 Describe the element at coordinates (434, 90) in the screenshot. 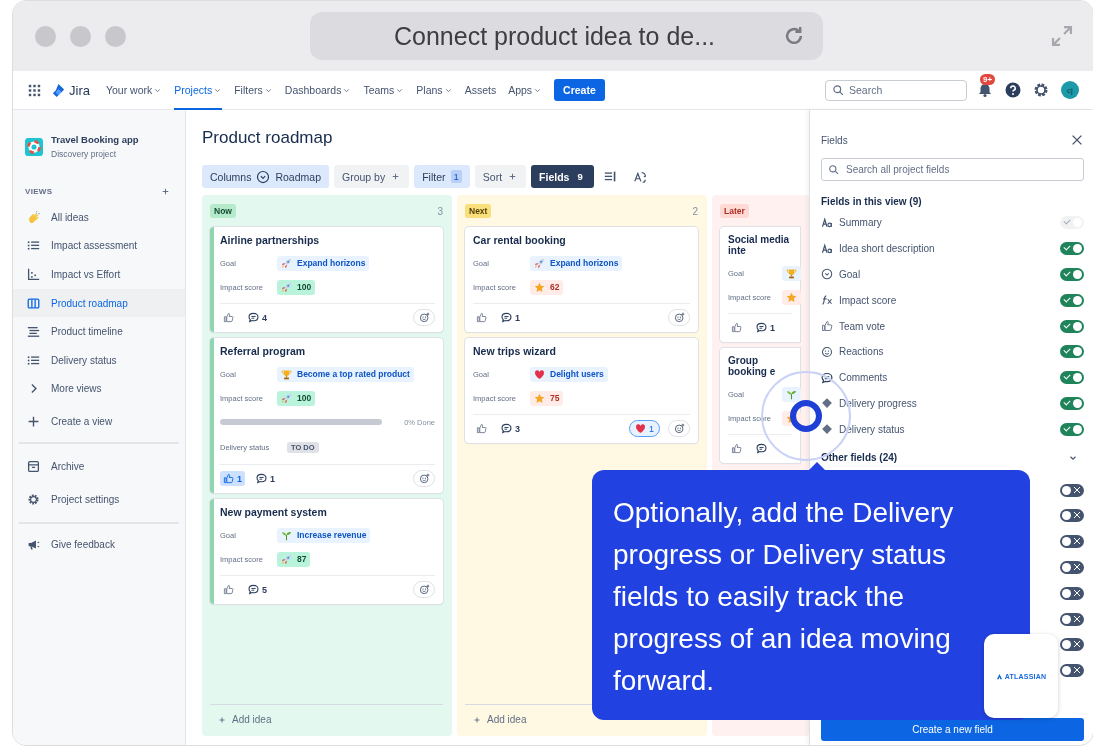

I see `nav-item: Plans` at that location.